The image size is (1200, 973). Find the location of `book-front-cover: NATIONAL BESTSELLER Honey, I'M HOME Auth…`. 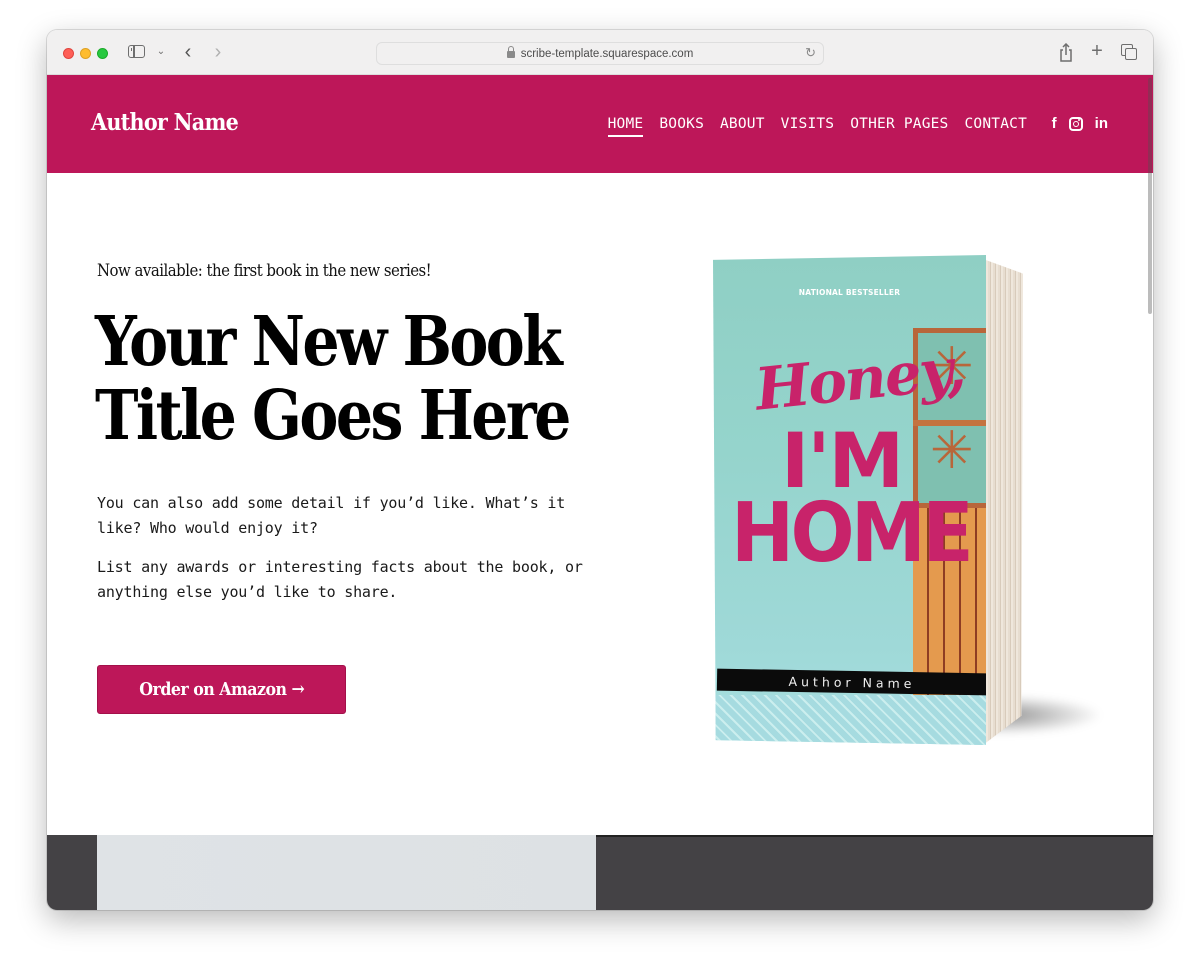

book-front-cover: NATIONAL BESTSELLER Honey, I'M HOME Auth… is located at coordinates (849, 500).